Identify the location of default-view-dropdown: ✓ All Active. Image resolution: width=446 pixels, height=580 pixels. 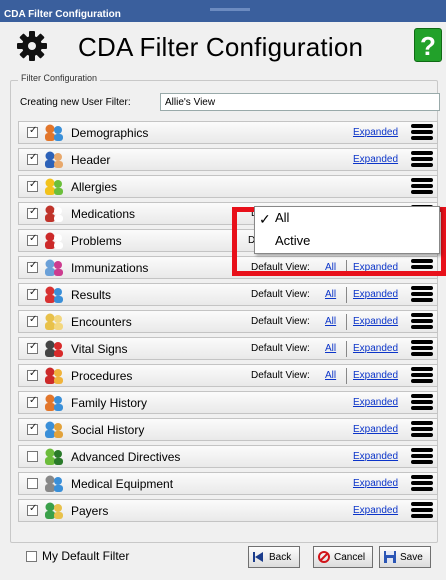
(347, 230).